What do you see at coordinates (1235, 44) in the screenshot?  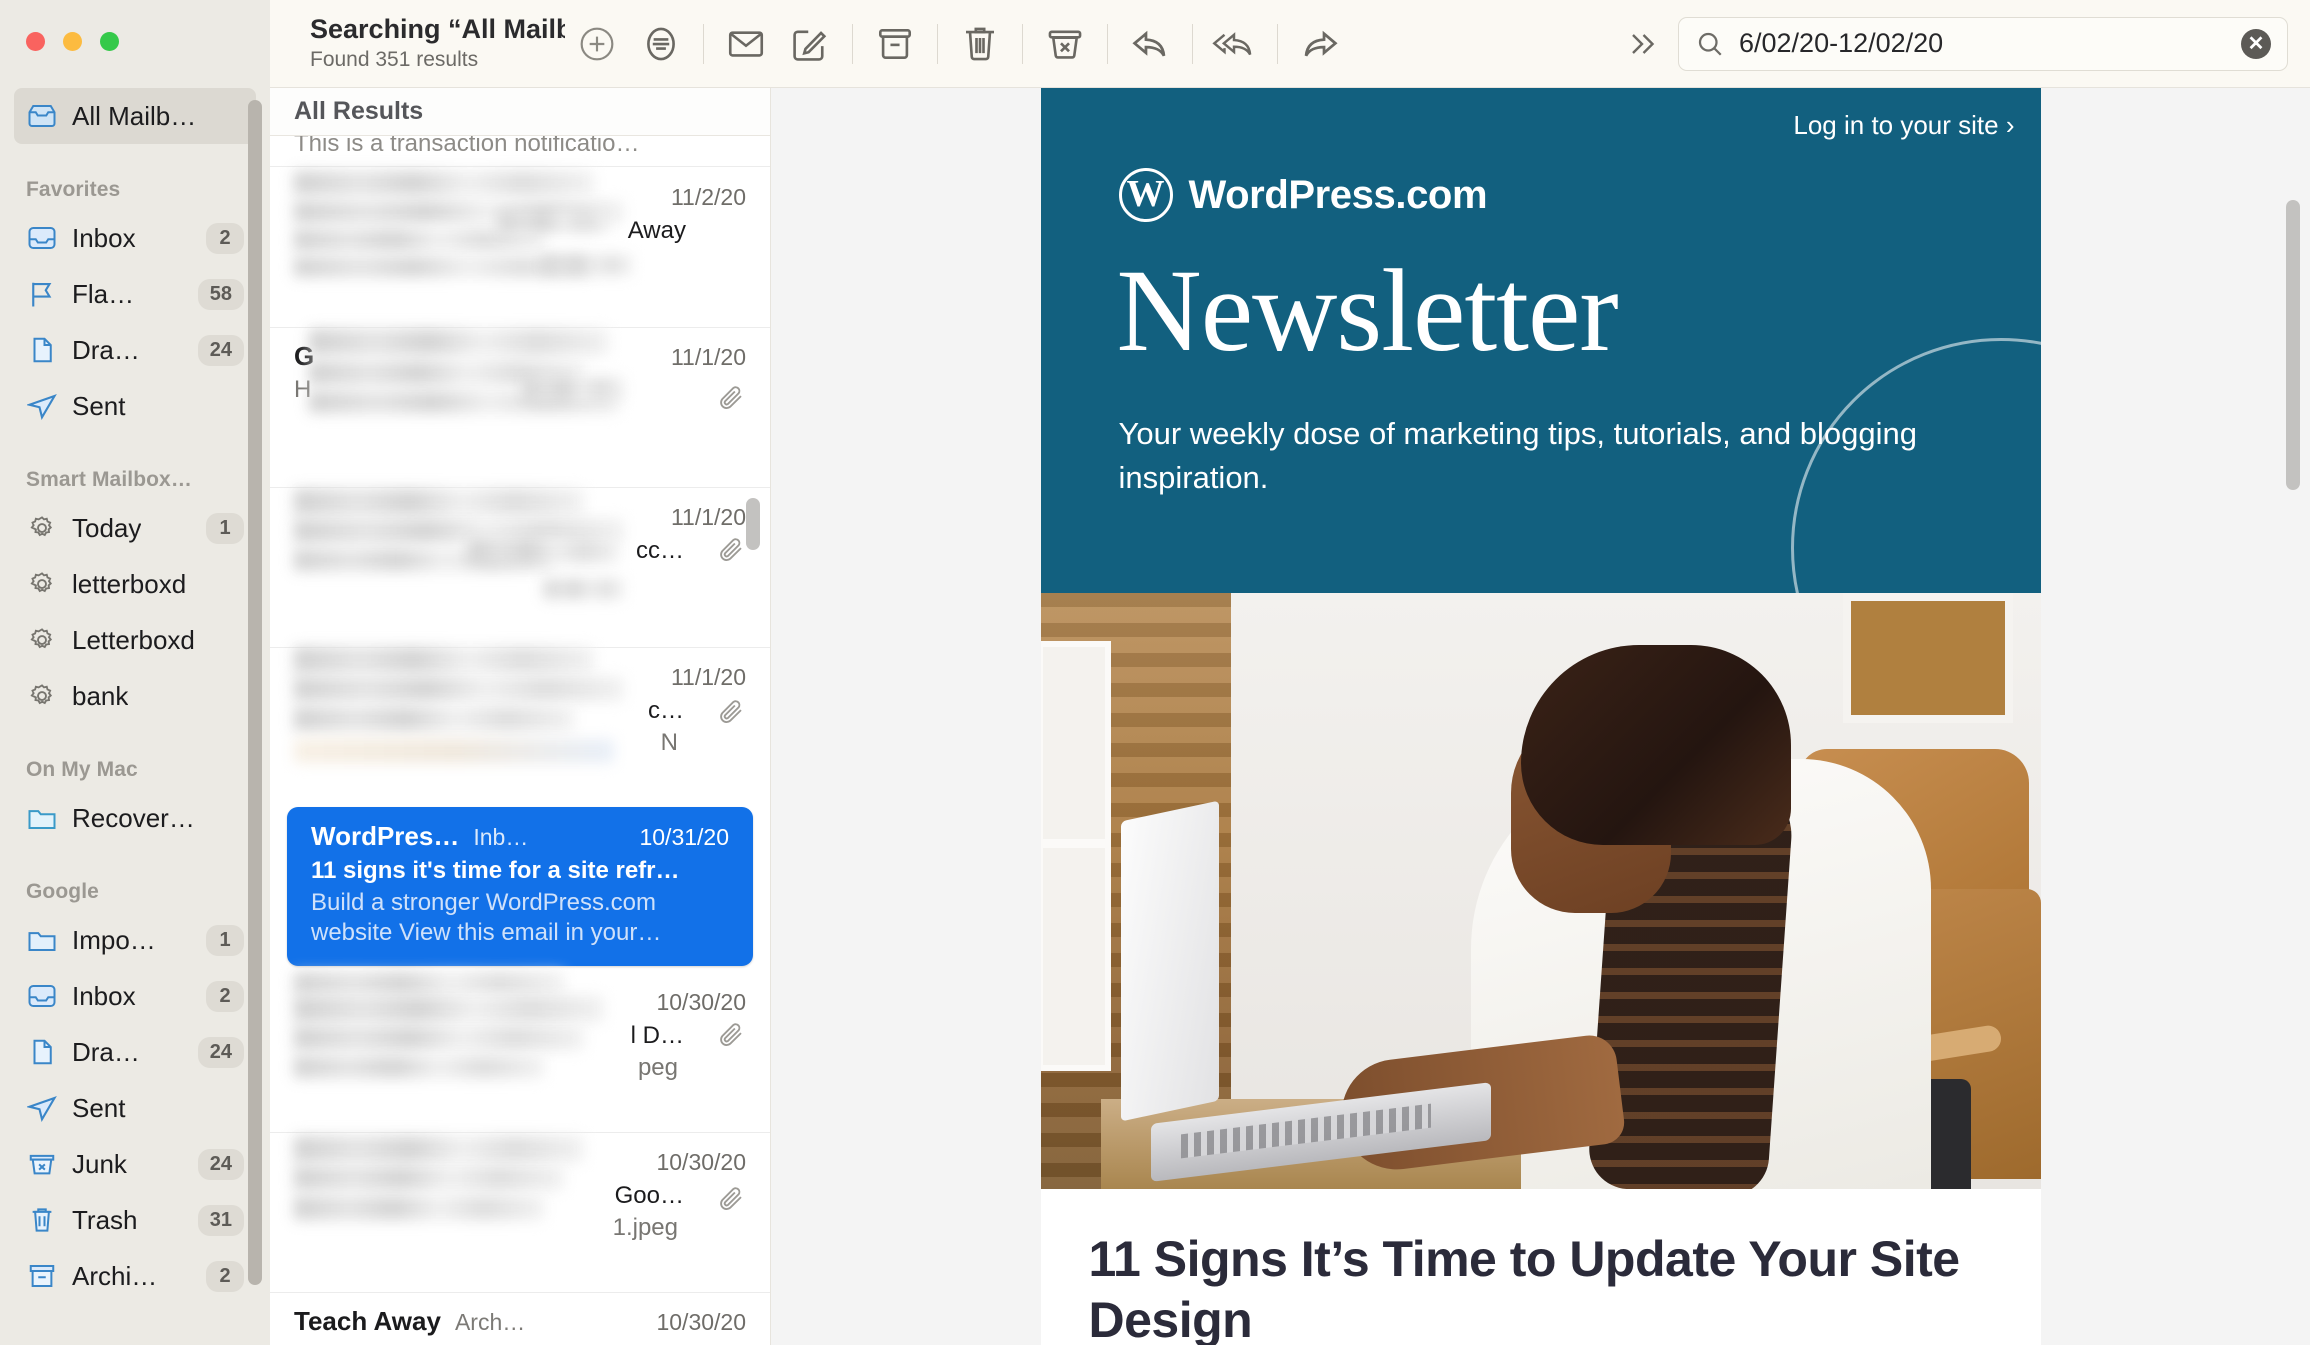 I see `reply-all-button` at bounding box center [1235, 44].